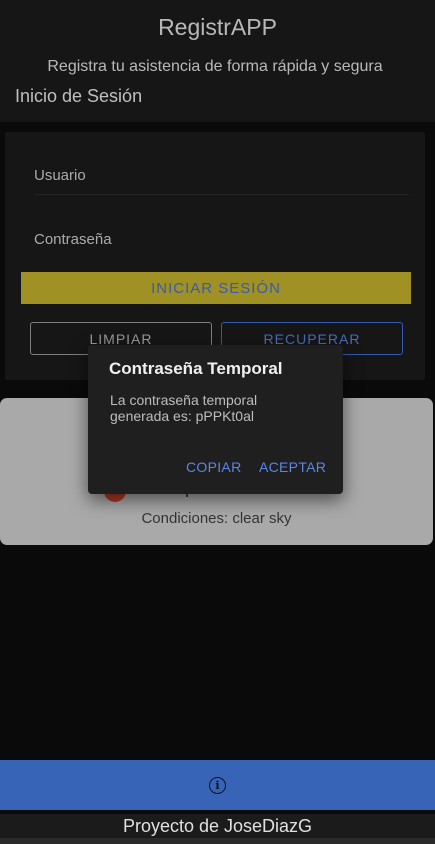 This screenshot has height=844, width=435. What do you see at coordinates (213, 467) in the screenshot?
I see `copy-button: COPIAR` at bounding box center [213, 467].